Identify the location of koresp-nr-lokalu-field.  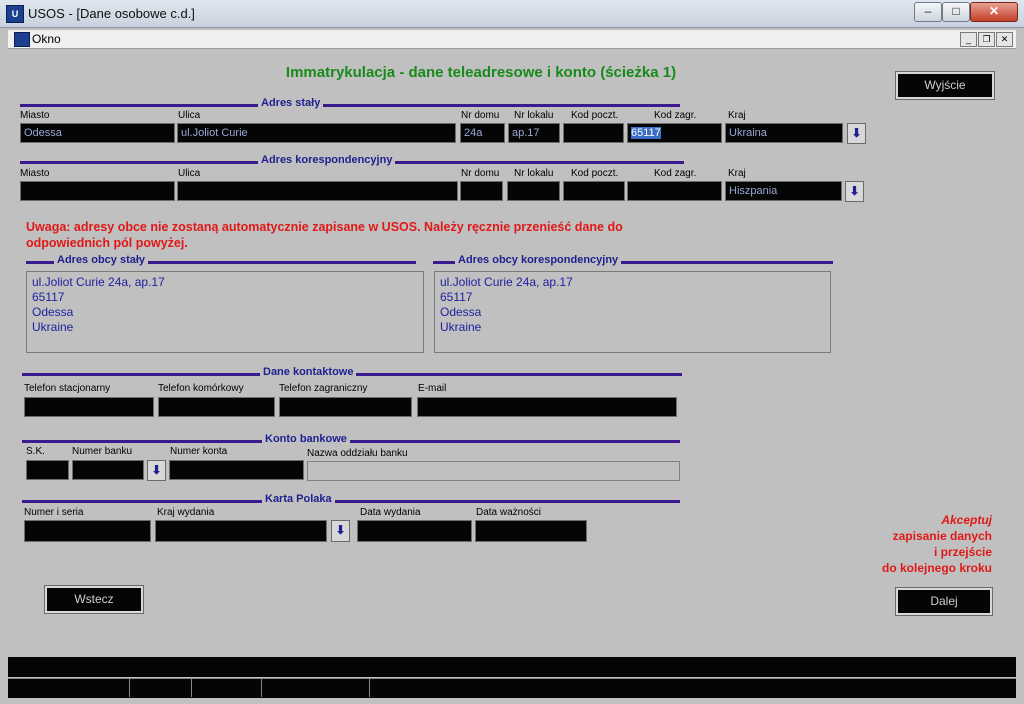
(533, 191).